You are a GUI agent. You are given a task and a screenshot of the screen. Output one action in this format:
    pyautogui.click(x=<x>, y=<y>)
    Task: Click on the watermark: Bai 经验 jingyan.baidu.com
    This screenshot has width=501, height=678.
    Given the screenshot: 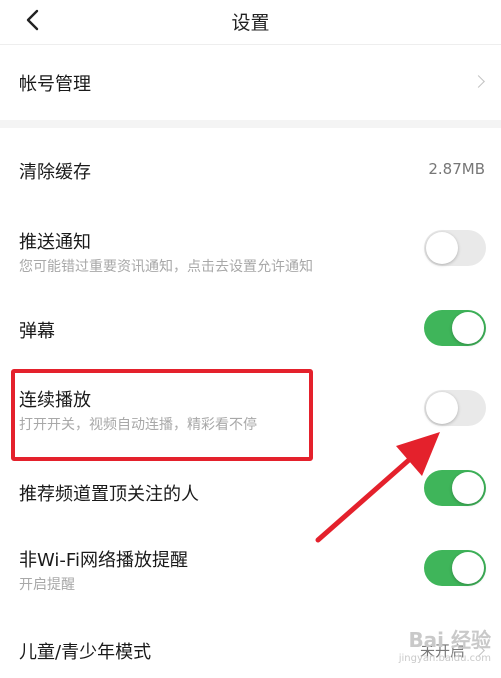 What is the action you would take?
    pyautogui.click(x=445, y=644)
    